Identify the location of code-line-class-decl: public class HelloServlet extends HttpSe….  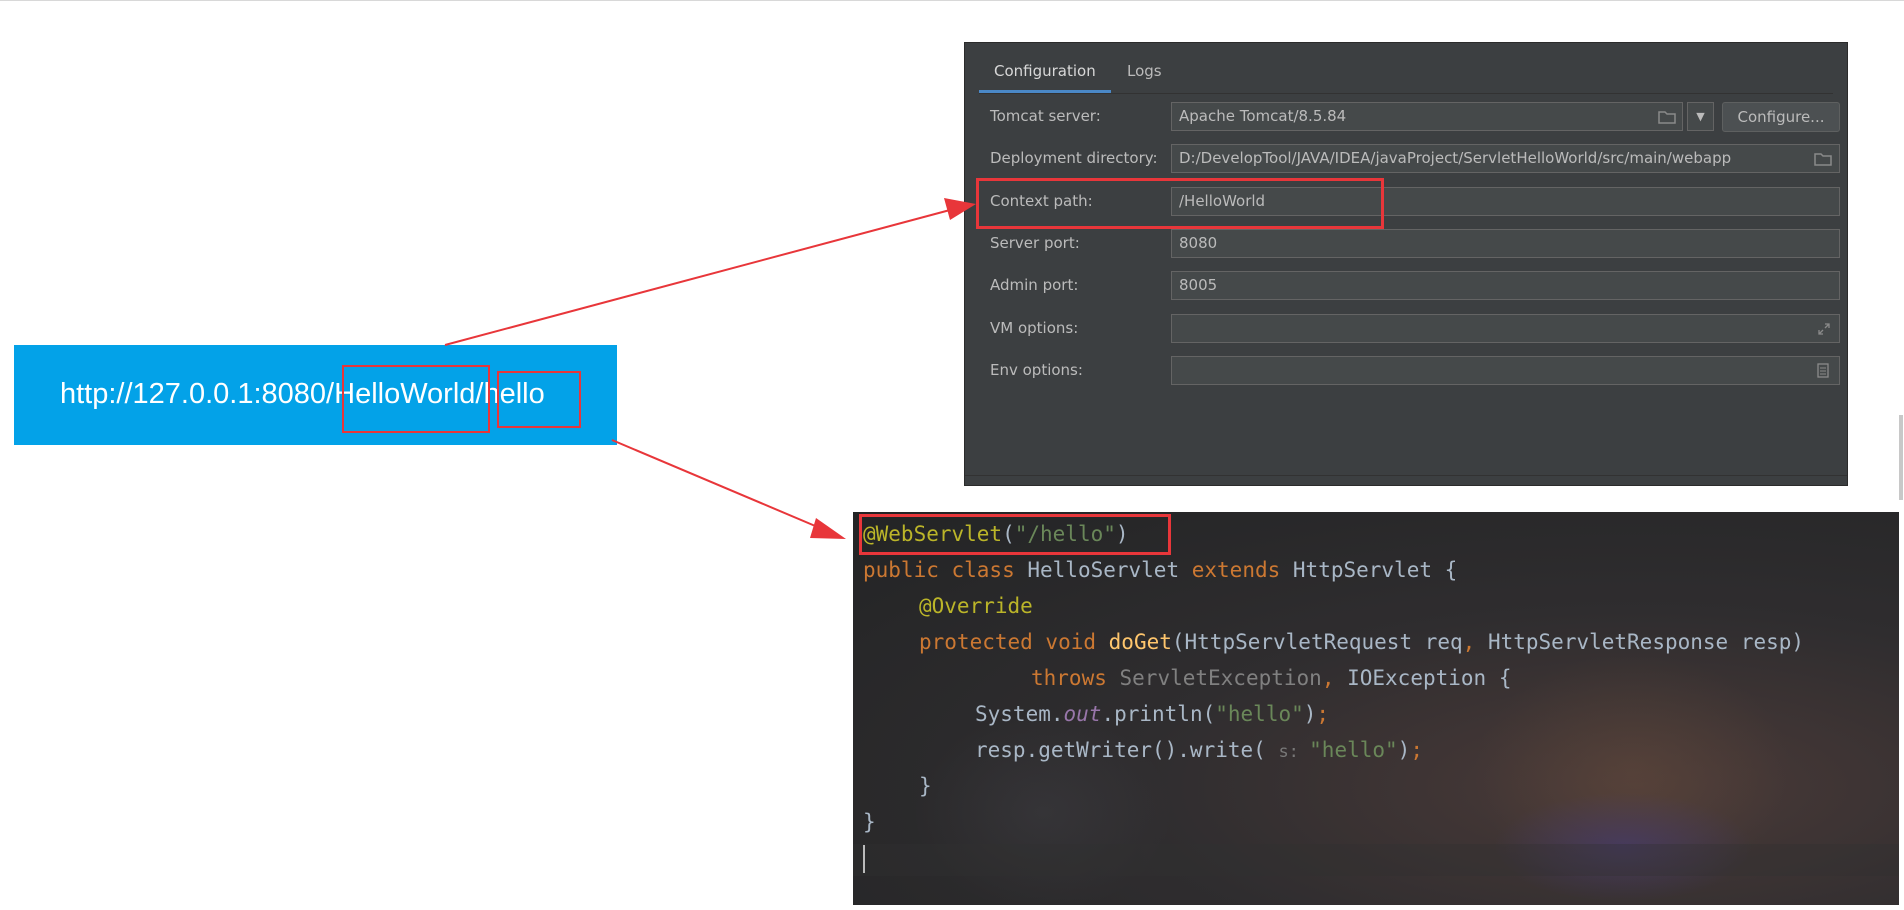
(1160, 570).